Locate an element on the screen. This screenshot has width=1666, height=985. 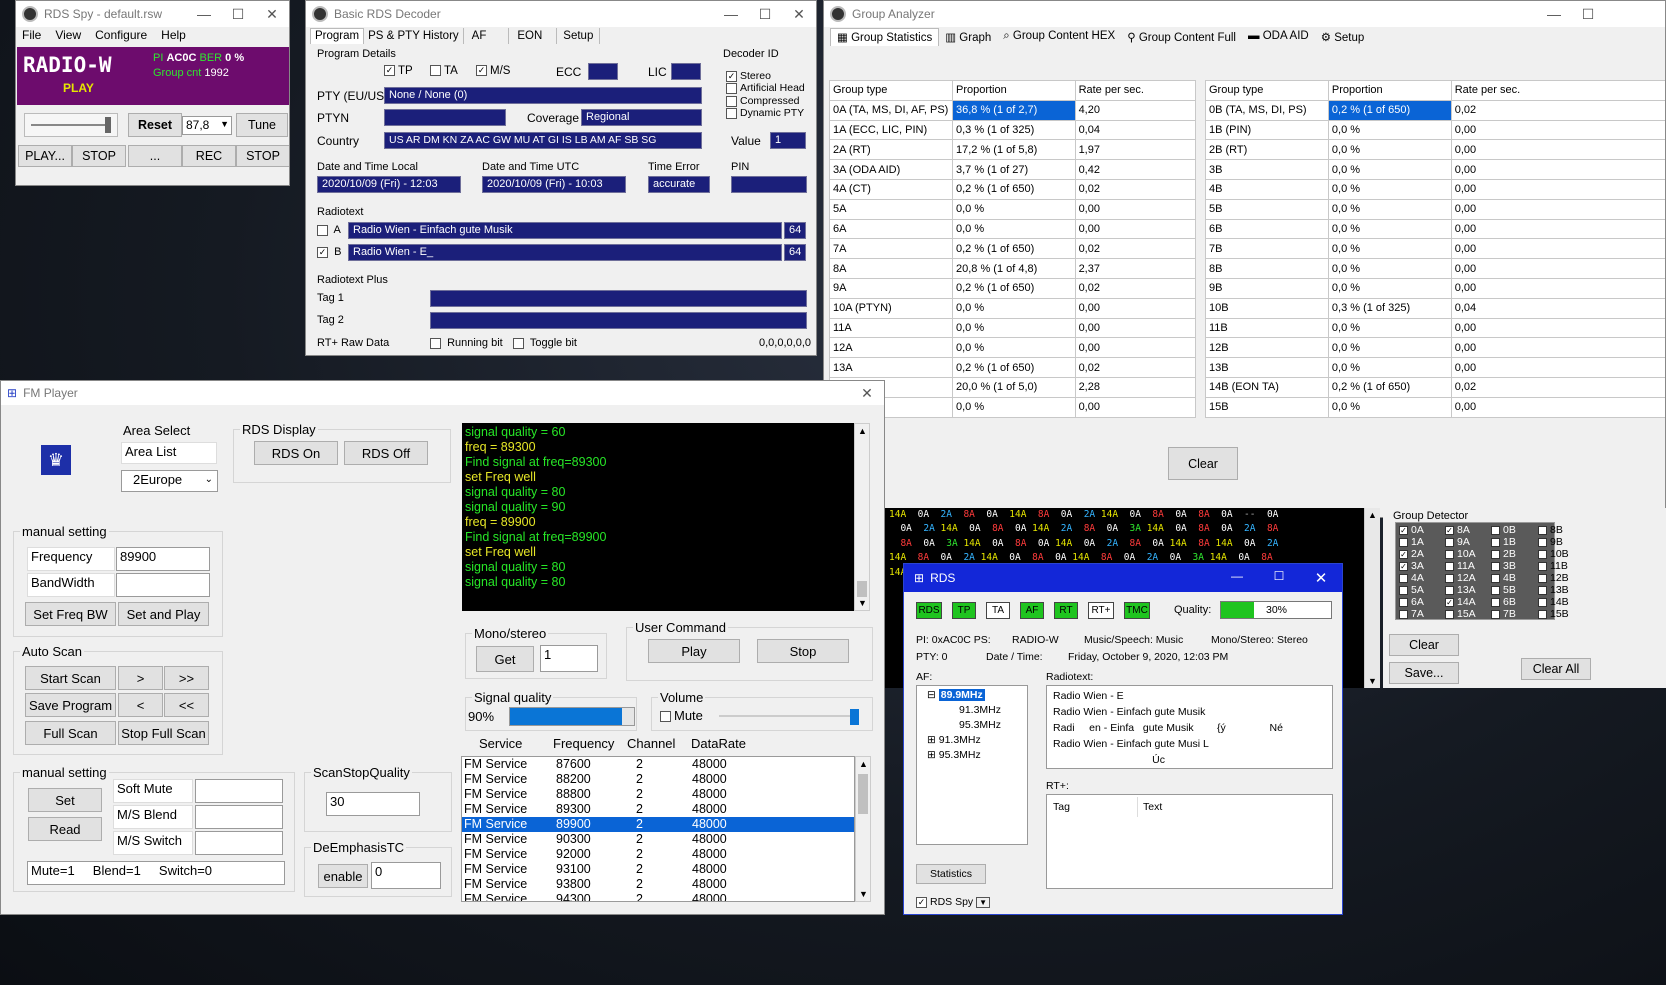
group-detector-item: 9A is located at coordinates (1457, 542).